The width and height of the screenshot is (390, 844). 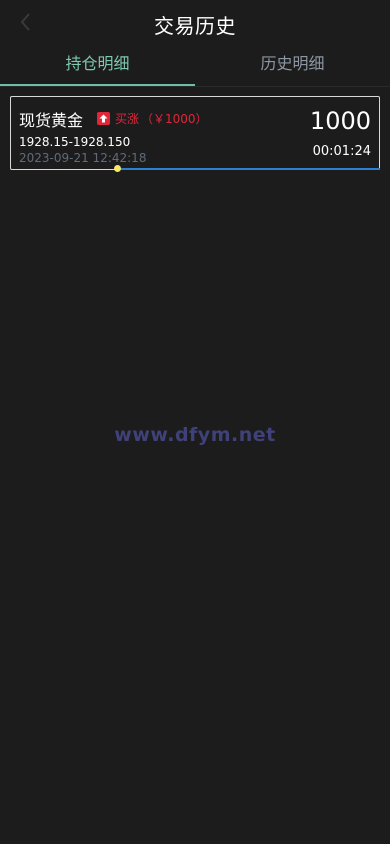 I want to click on progress-knob, so click(x=117, y=168).